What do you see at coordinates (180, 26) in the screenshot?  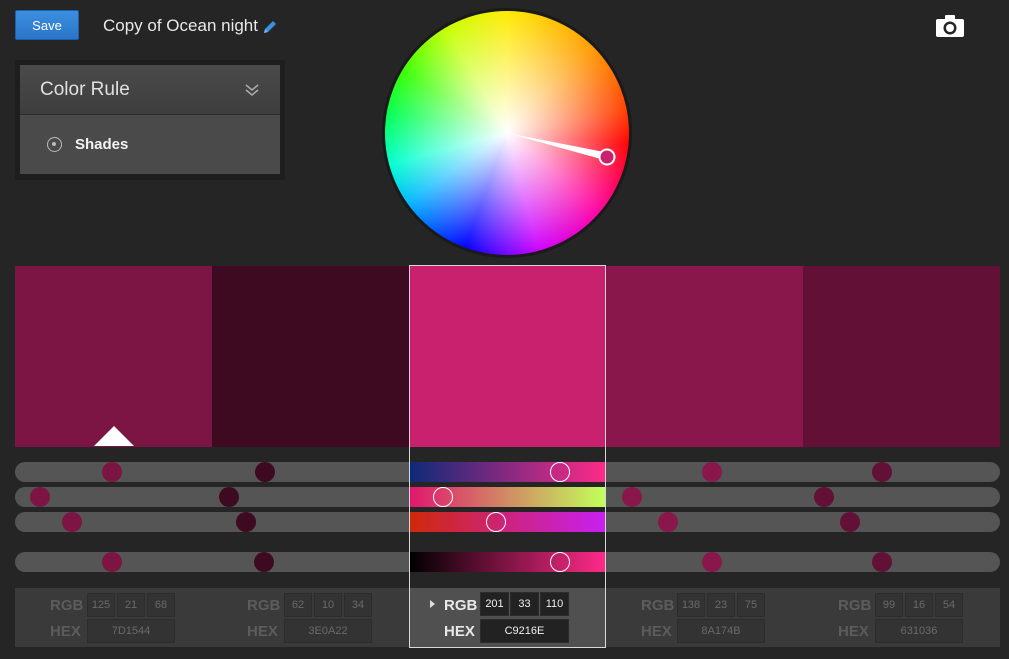 I see `theme-name: Copy of Ocean night` at bounding box center [180, 26].